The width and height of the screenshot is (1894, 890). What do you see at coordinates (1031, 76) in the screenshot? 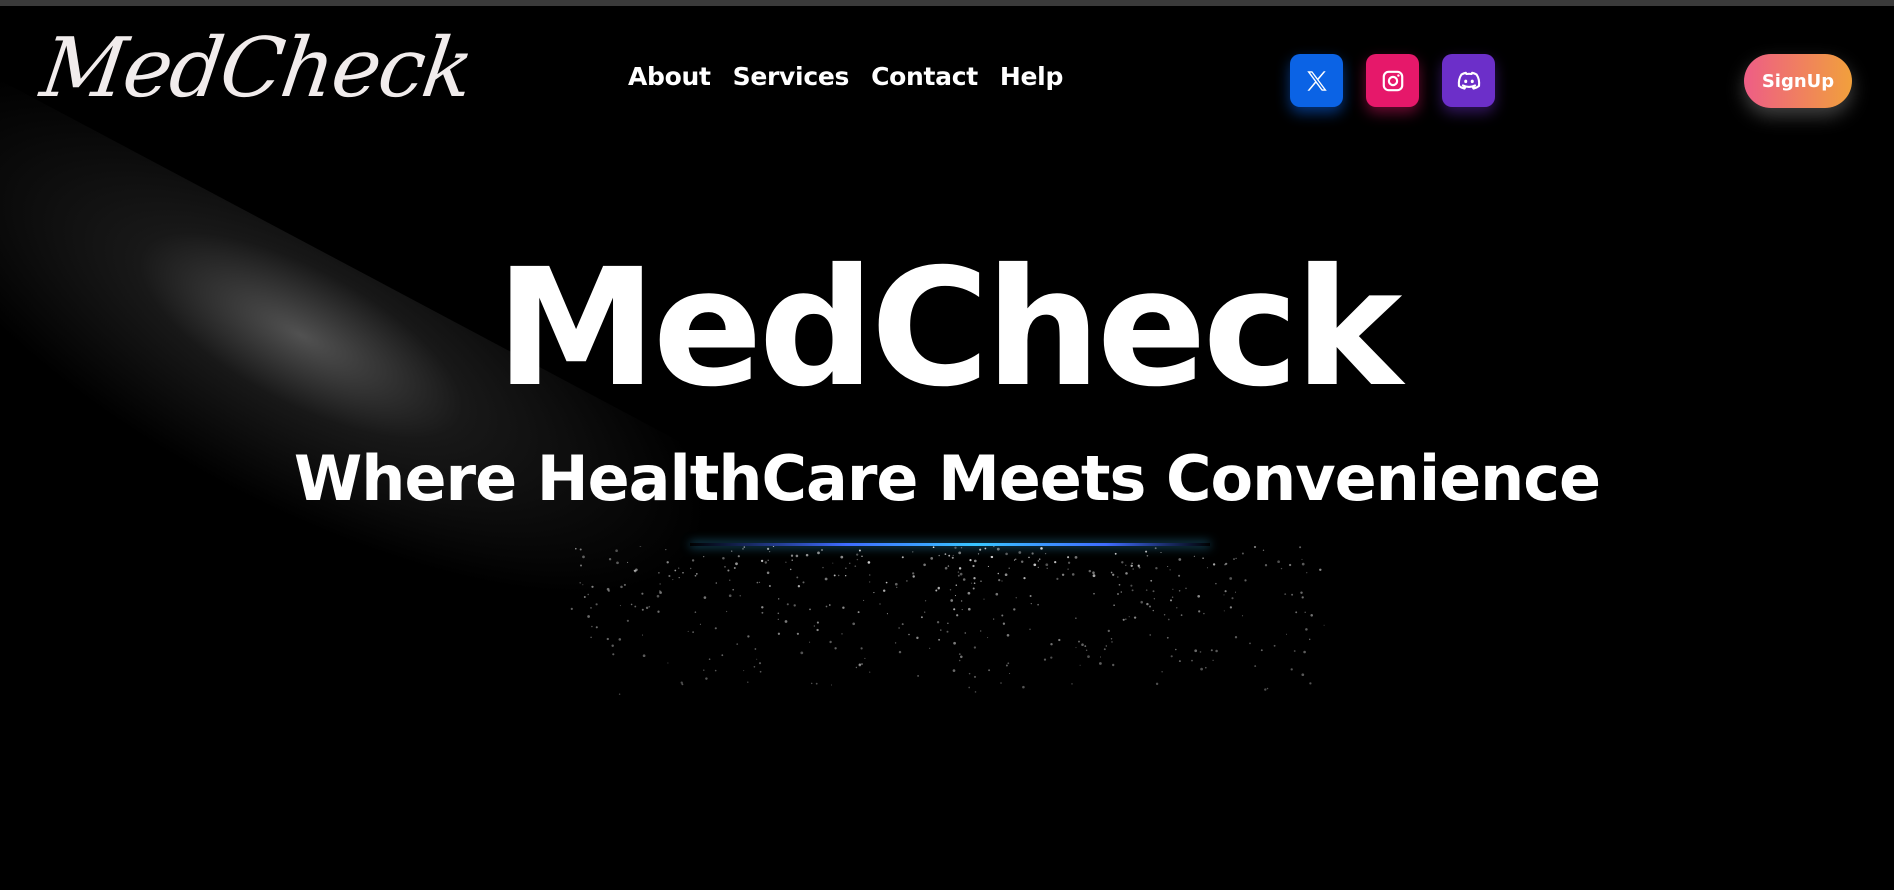
I see `nav-link-help: Help` at bounding box center [1031, 76].